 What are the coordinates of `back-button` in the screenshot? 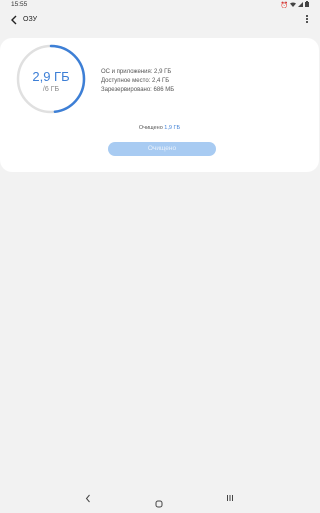 It's located at (14, 20).